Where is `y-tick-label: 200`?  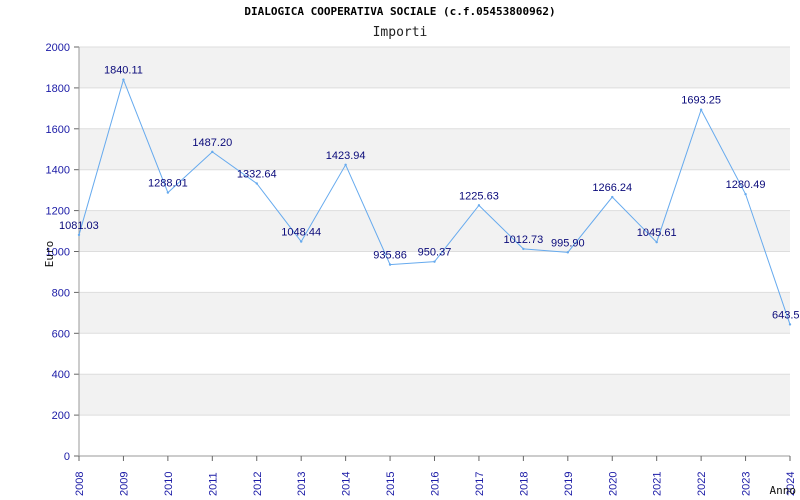 y-tick-label: 200 is located at coordinates (61, 416).